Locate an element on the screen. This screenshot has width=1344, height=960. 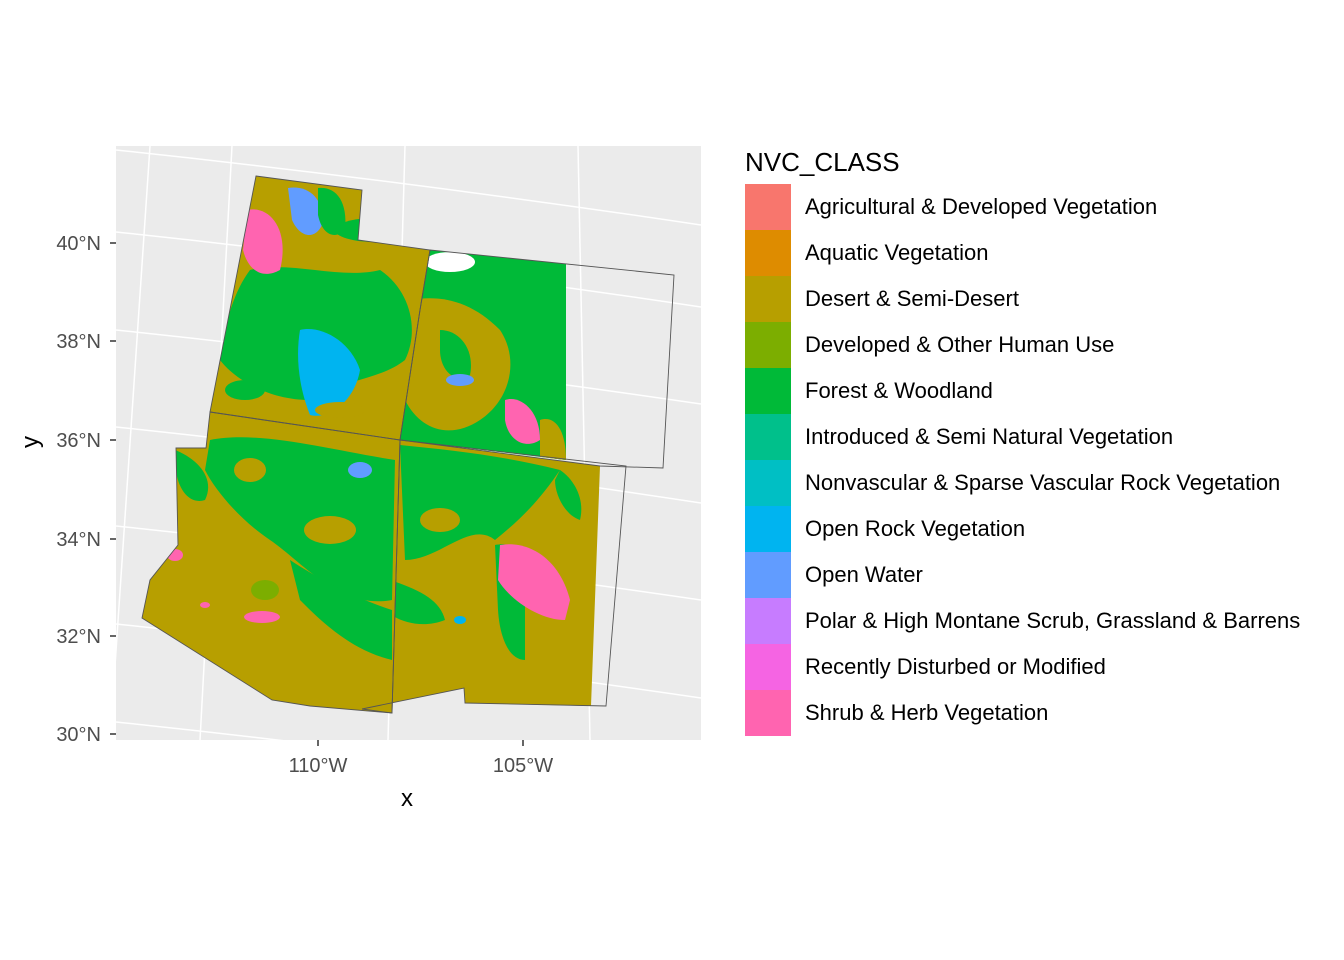
legend-item: Open Rock Vegetation is located at coordinates (1022, 529).